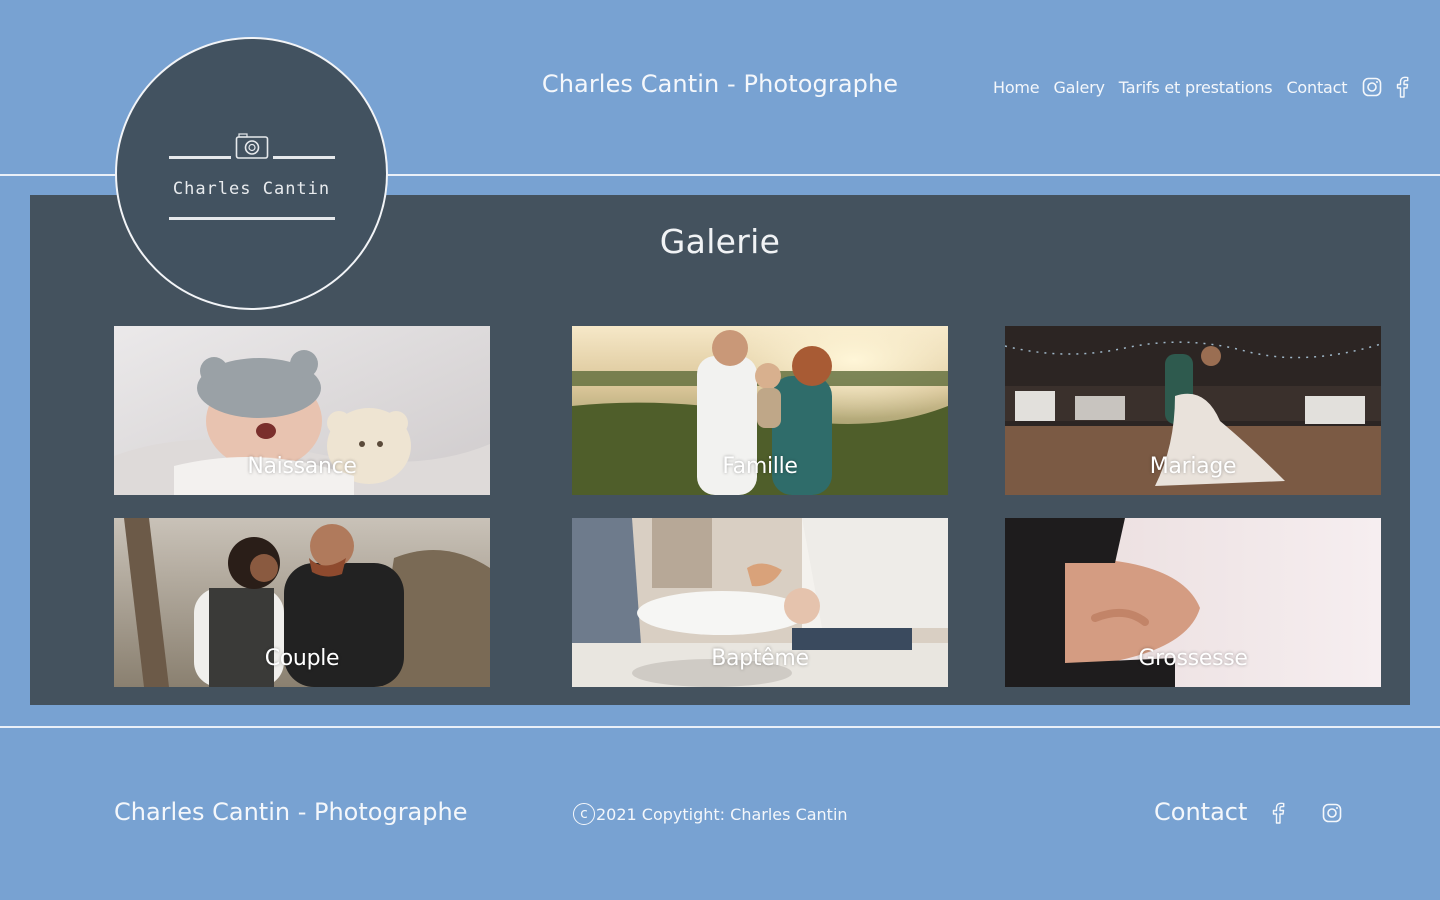 The height and width of the screenshot is (900, 1440). What do you see at coordinates (304, 157) in the screenshot?
I see `logo-bar-right` at bounding box center [304, 157].